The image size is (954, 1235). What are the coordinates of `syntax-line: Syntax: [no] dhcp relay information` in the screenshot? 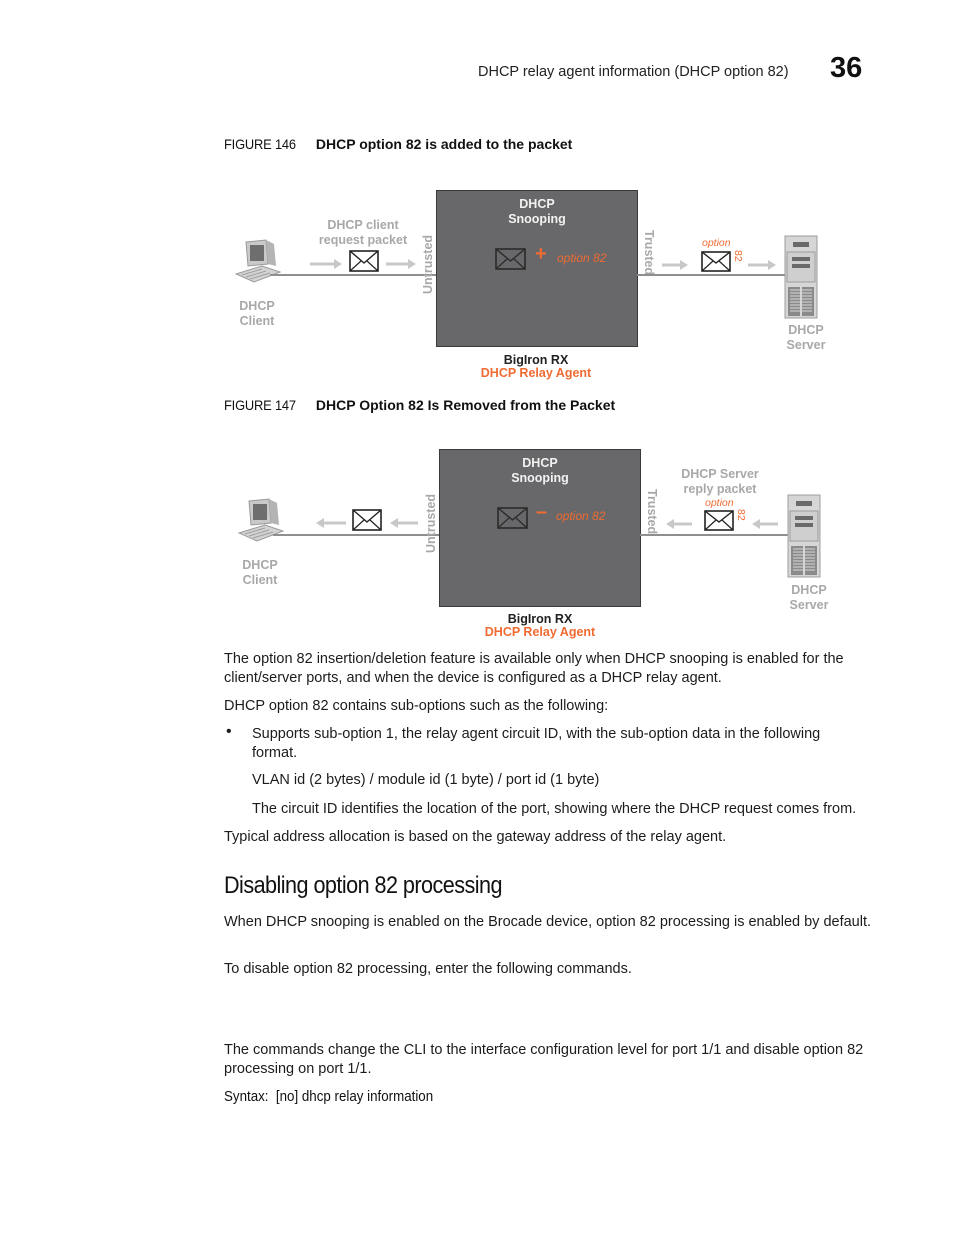 It's located at (328, 1097).